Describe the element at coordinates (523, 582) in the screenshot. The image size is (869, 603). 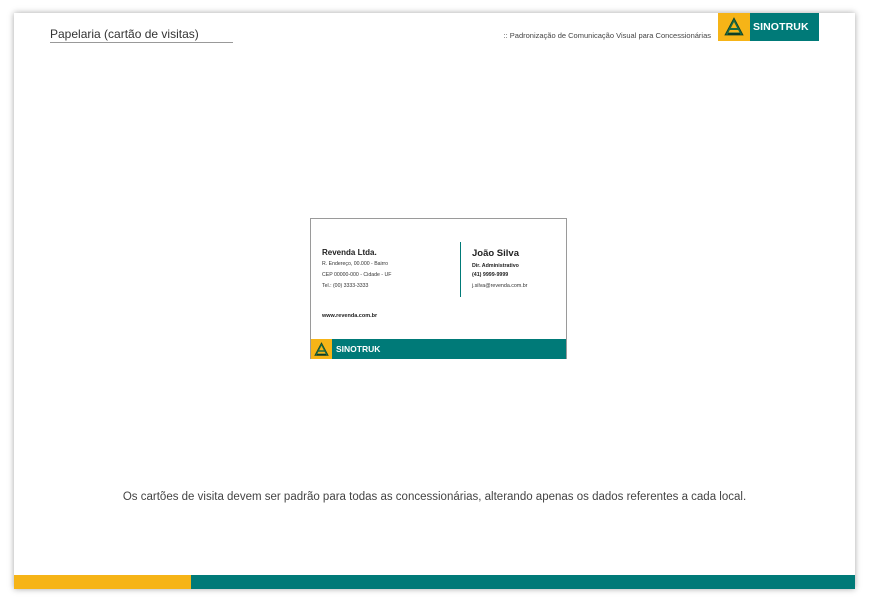
I see `footer-bar-teal` at that location.